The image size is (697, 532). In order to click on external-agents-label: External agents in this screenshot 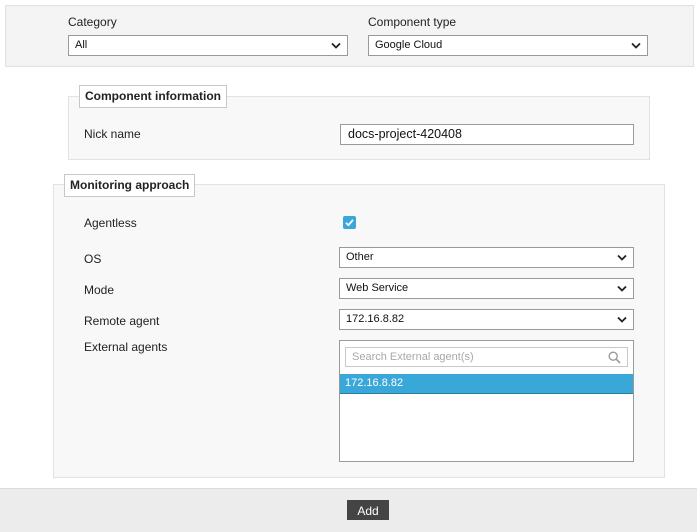, I will do `click(126, 347)`.